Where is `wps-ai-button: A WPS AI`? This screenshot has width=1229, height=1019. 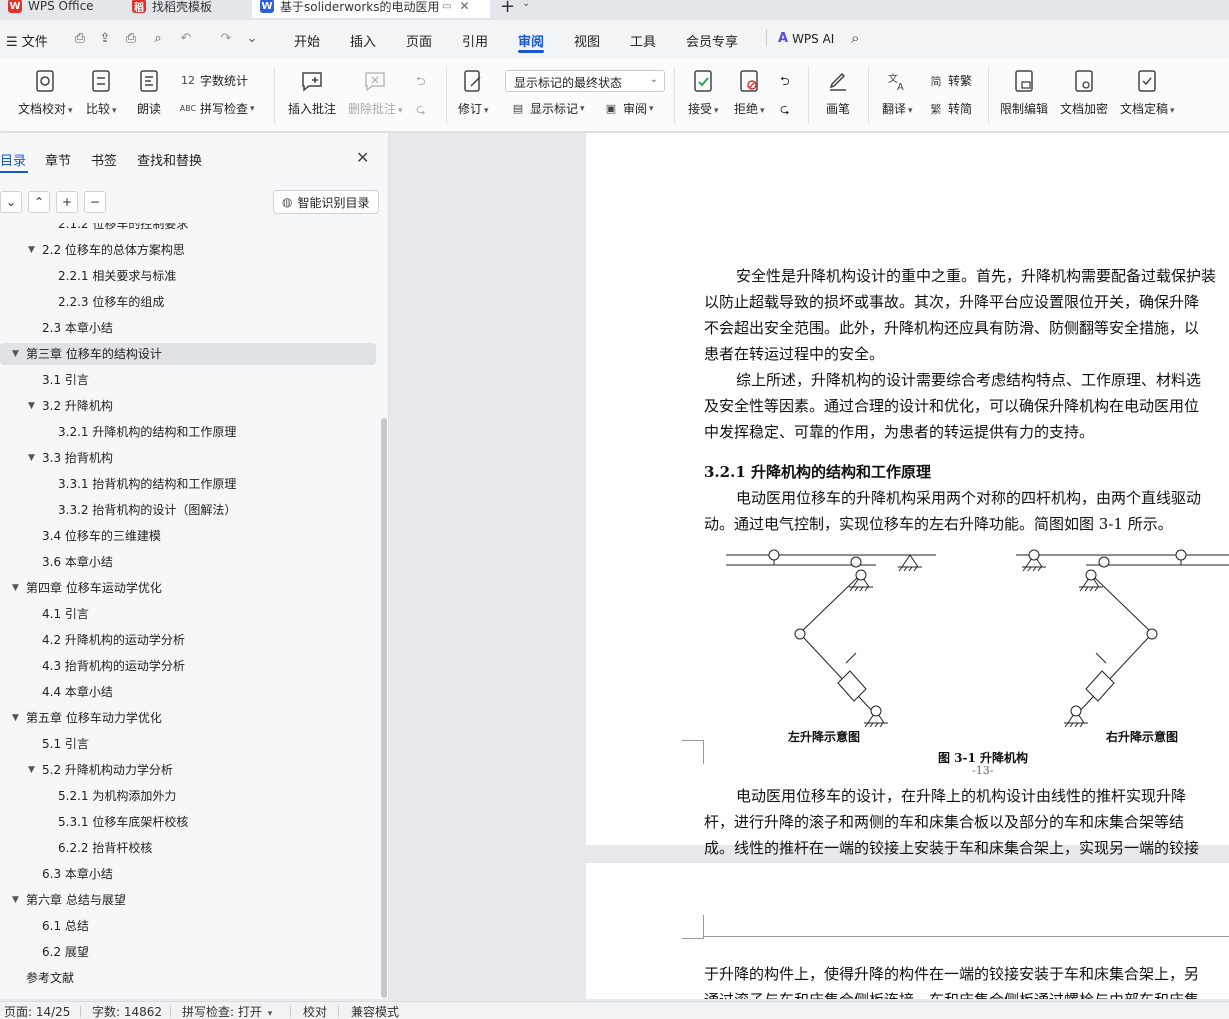
wps-ai-button: A WPS AI is located at coordinates (806, 38).